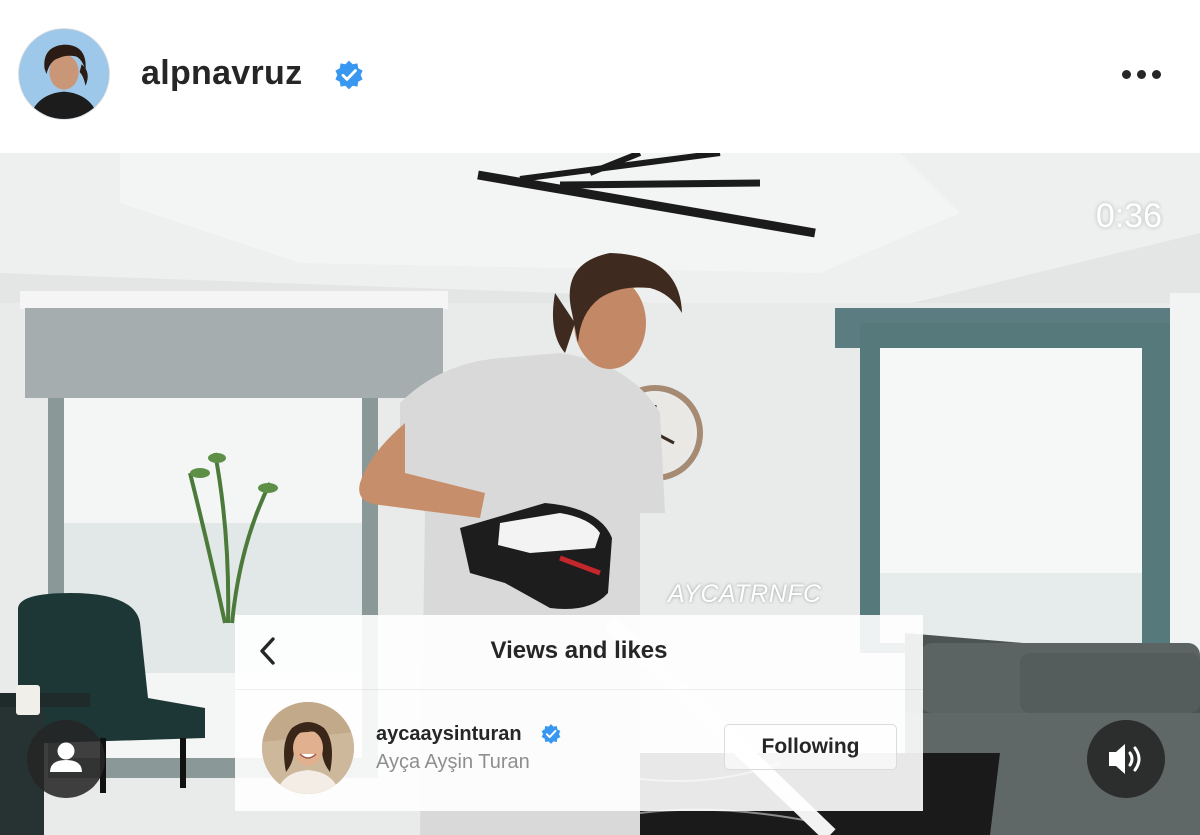 The width and height of the screenshot is (1200, 835). I want to click on liker-username: aycaaysinturan, so click(449, 734).